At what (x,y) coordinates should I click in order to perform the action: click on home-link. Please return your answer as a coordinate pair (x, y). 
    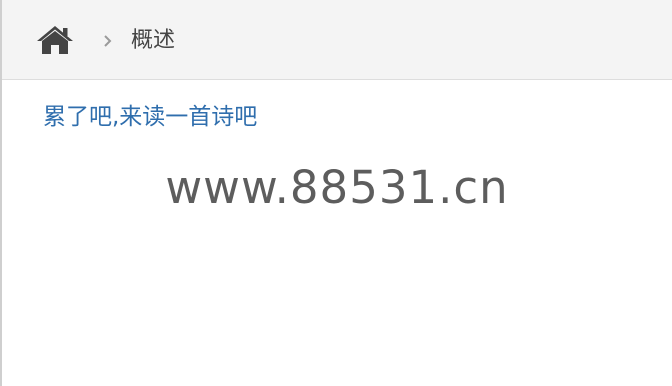
    Looking at the image, I should click on (55, 40).